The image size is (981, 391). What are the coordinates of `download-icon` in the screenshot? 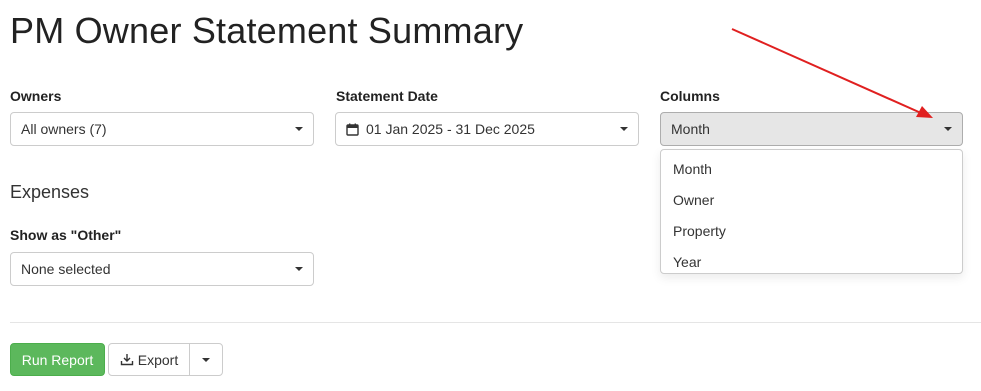 It's located at (127, 359).